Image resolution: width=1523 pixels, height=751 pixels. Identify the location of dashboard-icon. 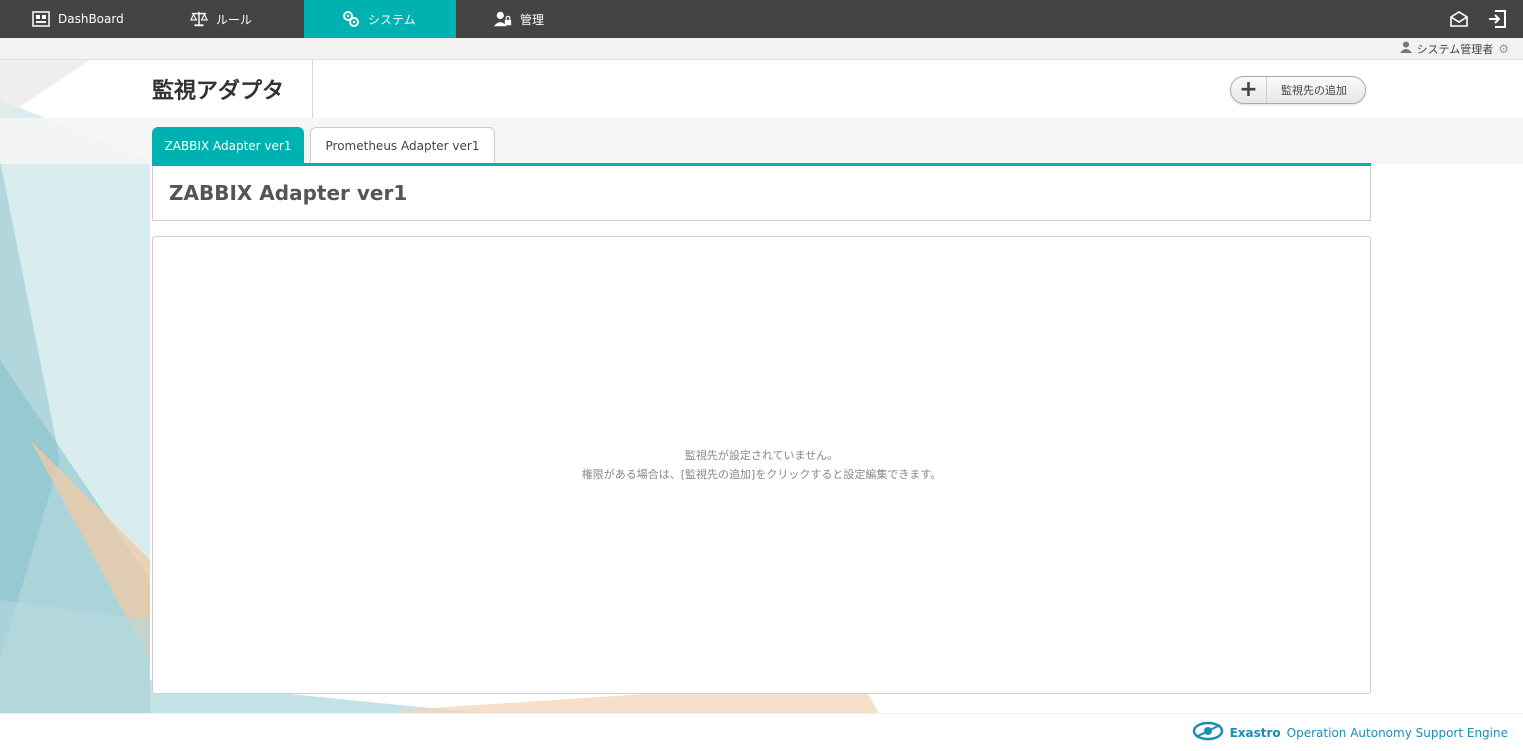
(41, 19).